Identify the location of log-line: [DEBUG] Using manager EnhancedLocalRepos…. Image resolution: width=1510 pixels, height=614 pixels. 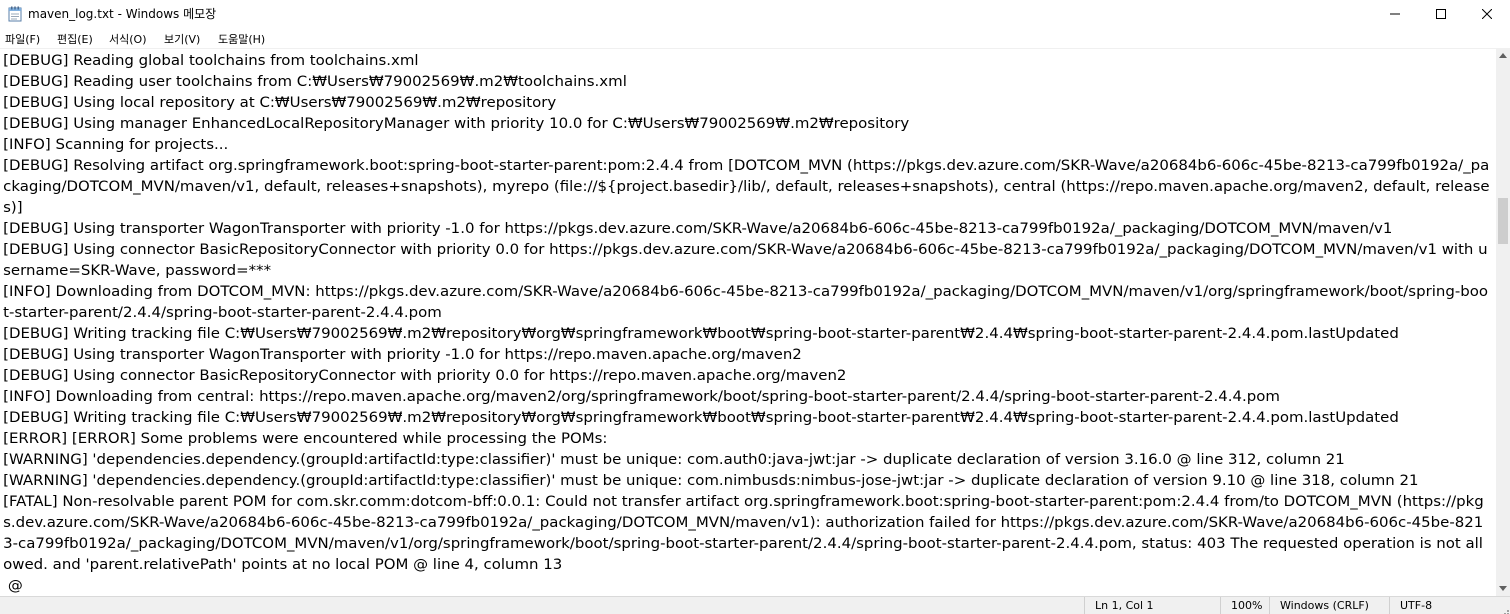
(456, 124).